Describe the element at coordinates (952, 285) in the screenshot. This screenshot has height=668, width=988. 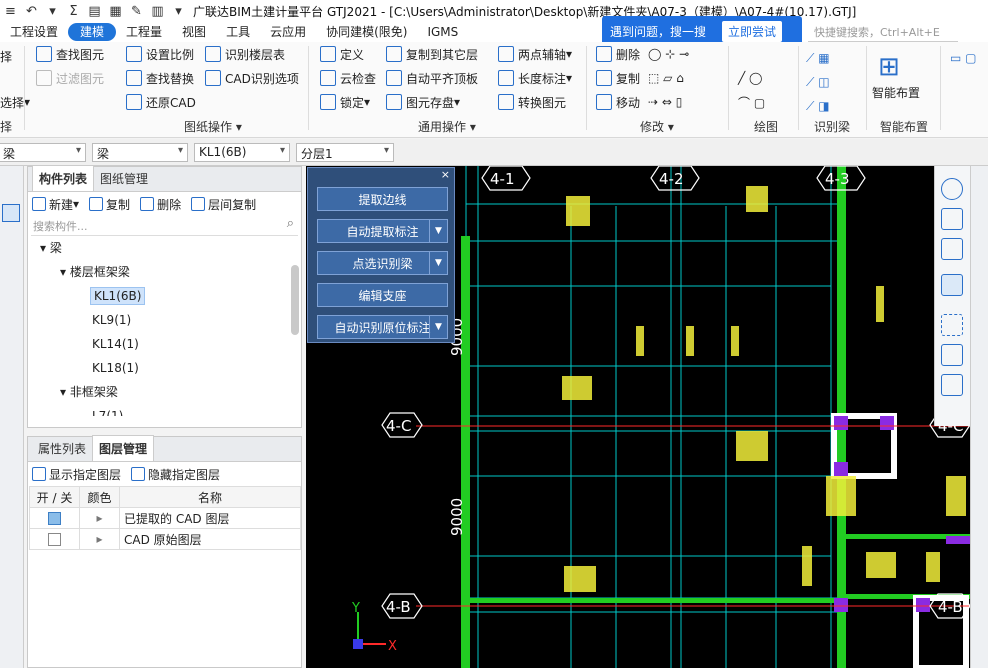
I see `cube-solid-icon` at that location.